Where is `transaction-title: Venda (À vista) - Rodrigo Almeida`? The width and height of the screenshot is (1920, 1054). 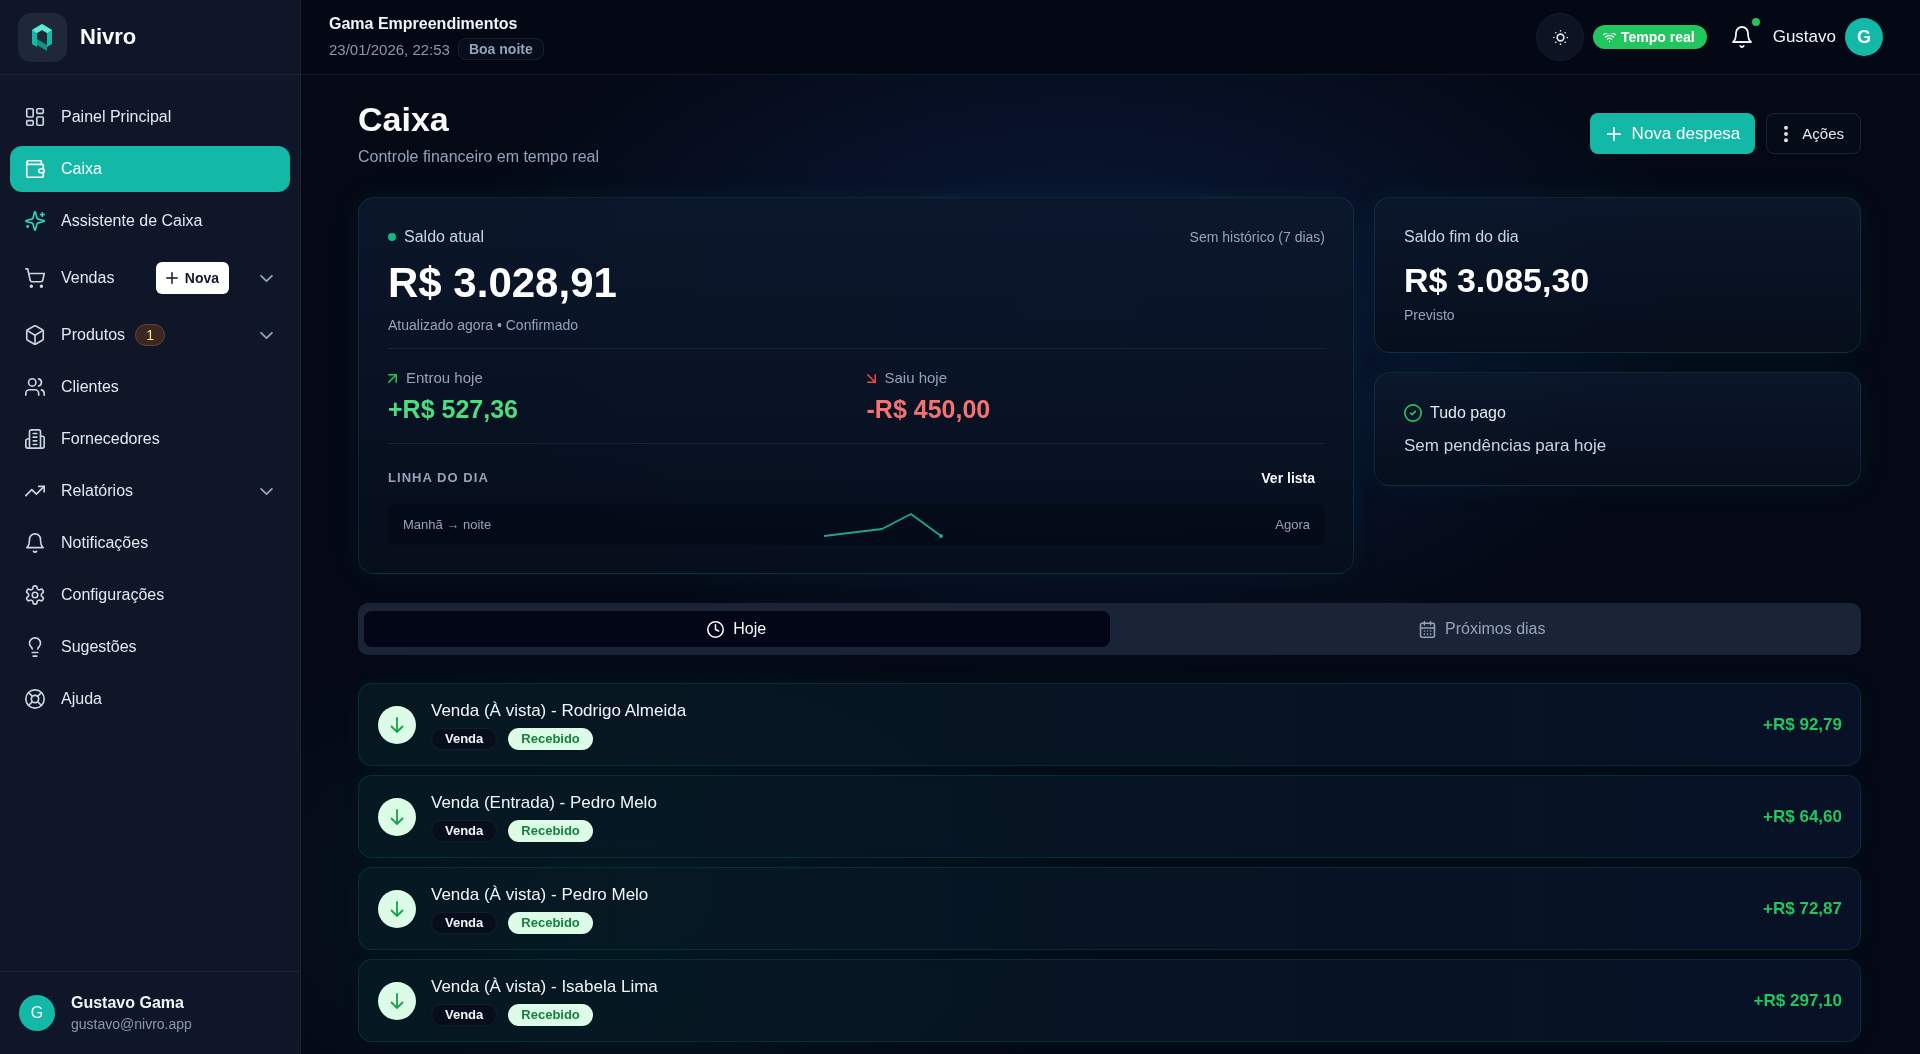 transaction-title: Venda (À vista) - Rodrigo Almeida is located at coordinates (559, 710).